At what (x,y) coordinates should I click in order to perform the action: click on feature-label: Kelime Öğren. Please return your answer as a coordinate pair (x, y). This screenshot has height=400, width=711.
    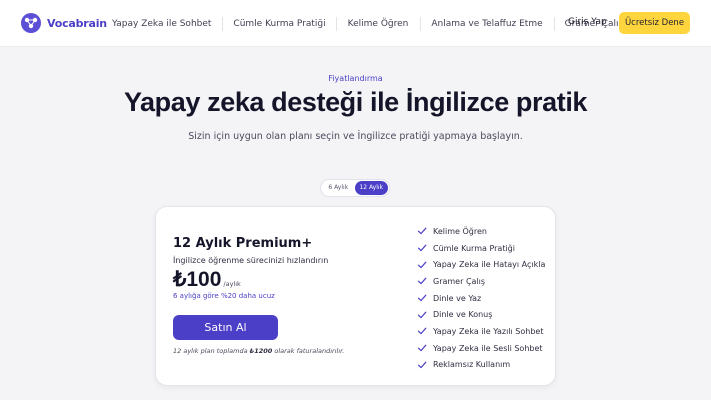
    Looking at the image, I should click on (460, 231).